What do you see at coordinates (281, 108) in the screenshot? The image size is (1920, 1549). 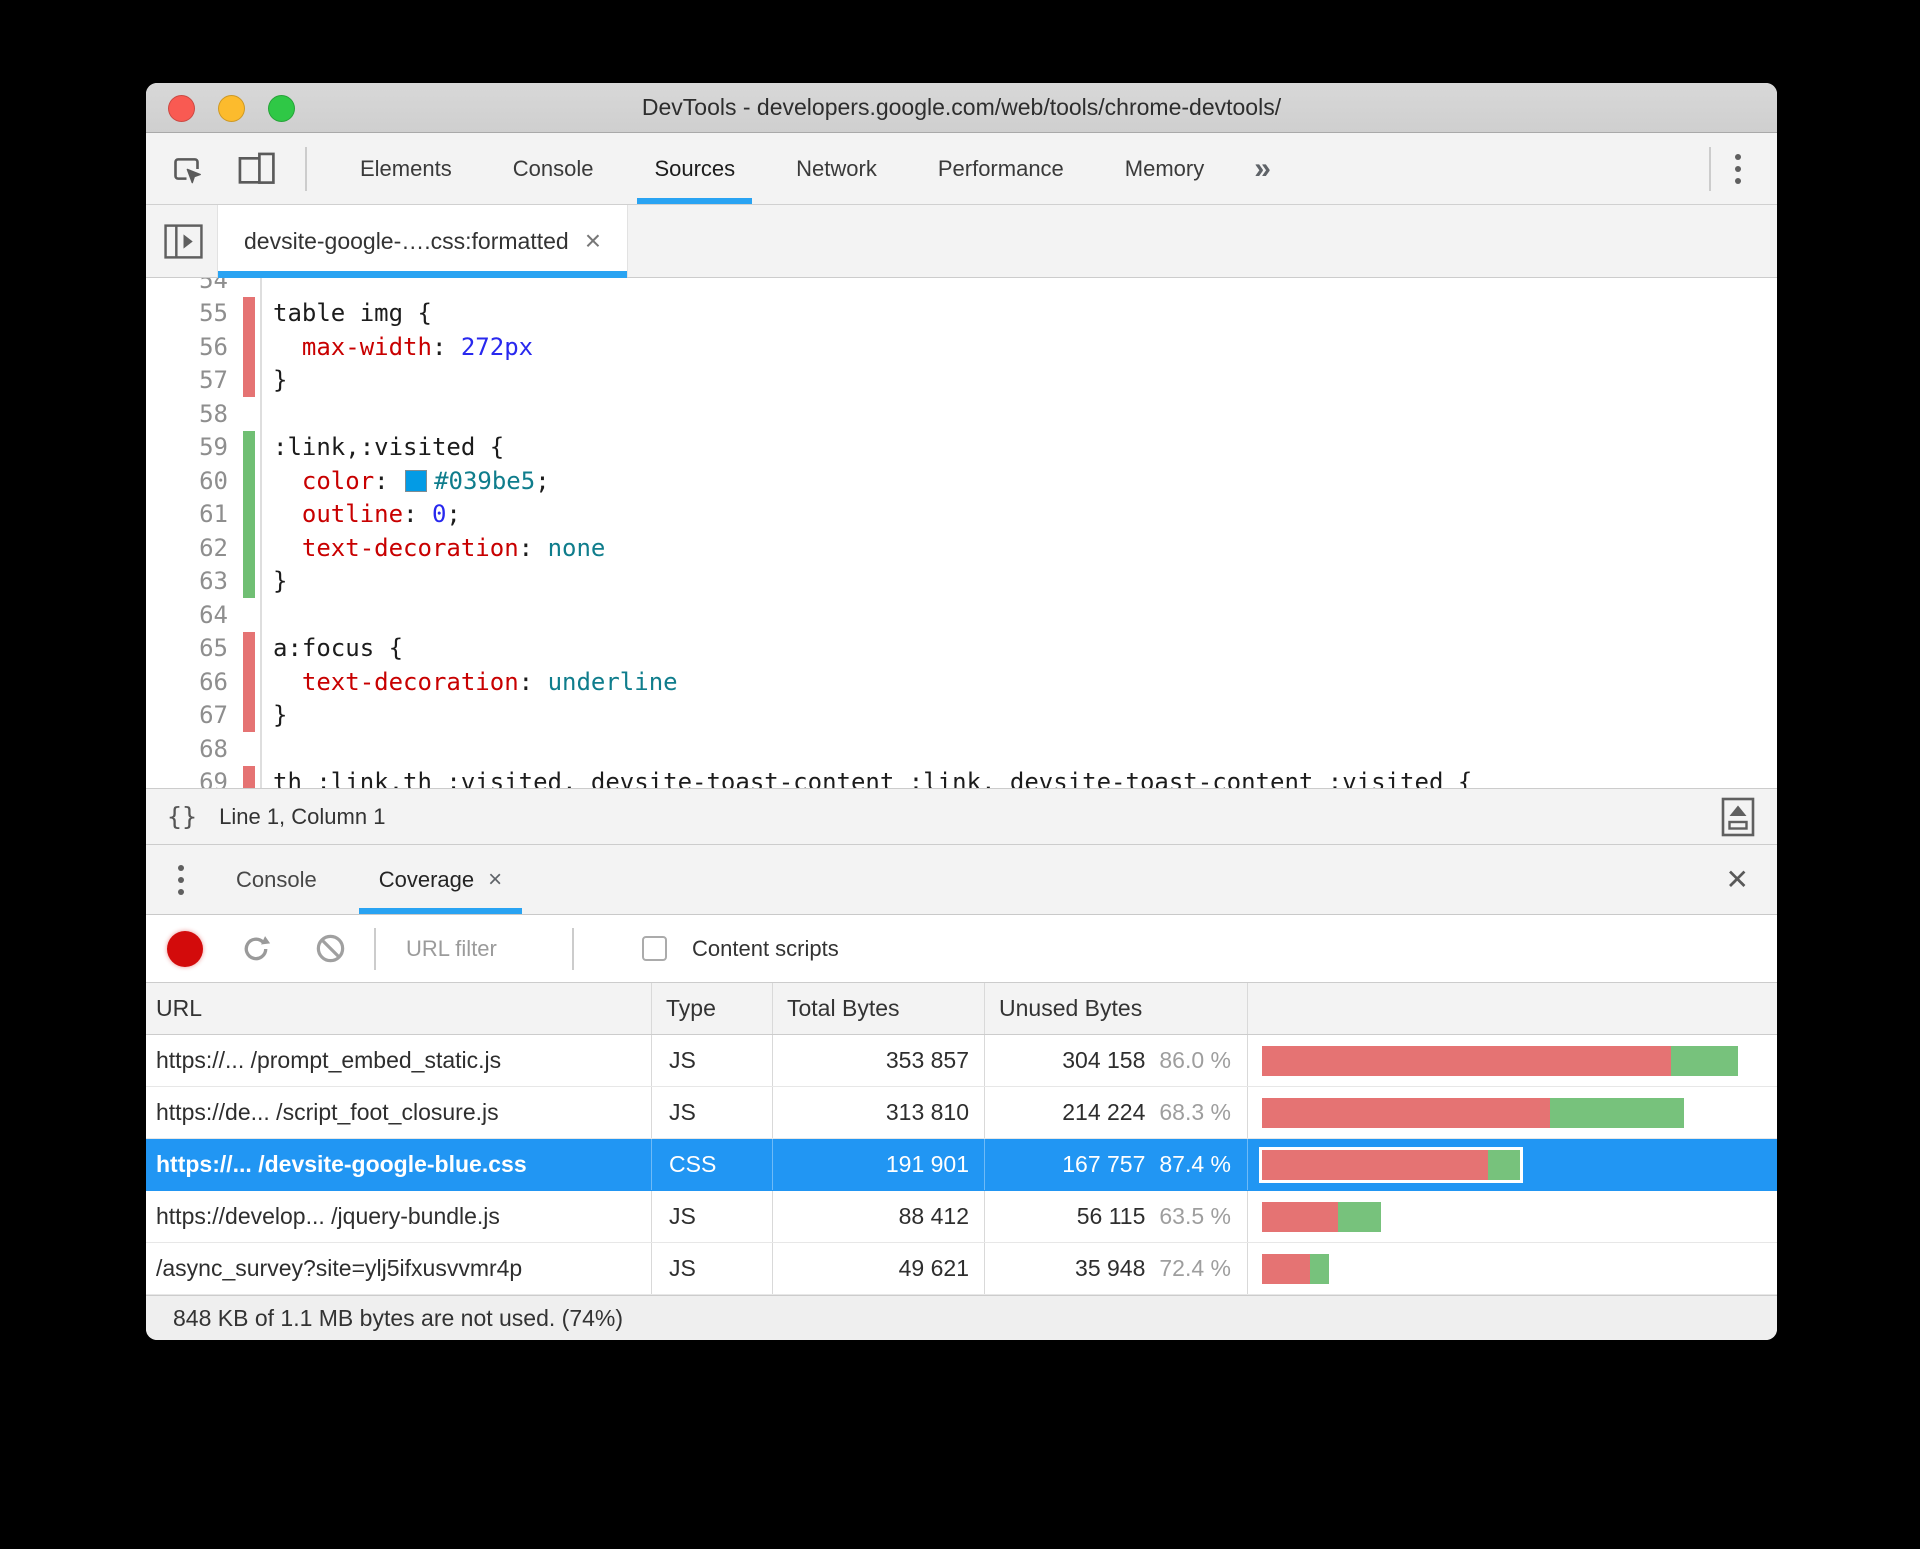 I see `zoom-window-button` at bounding box center [281, 108].